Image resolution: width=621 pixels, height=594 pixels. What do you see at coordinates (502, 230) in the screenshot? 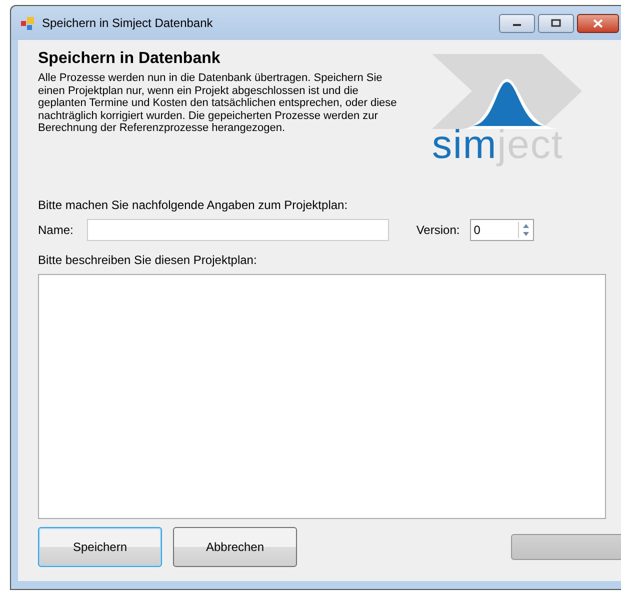
I see `version-spinner: 0` at bounding box center [502, 230].